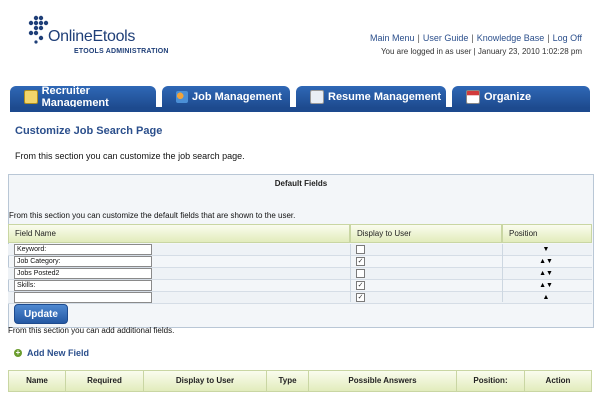 Image resolution: width=600 pixels, height=402 pixels. What do you see at coordinates (58, 353) in the screenshot?
I see `add-new-field-label: Add New Field` at bounding box center [58, 353].